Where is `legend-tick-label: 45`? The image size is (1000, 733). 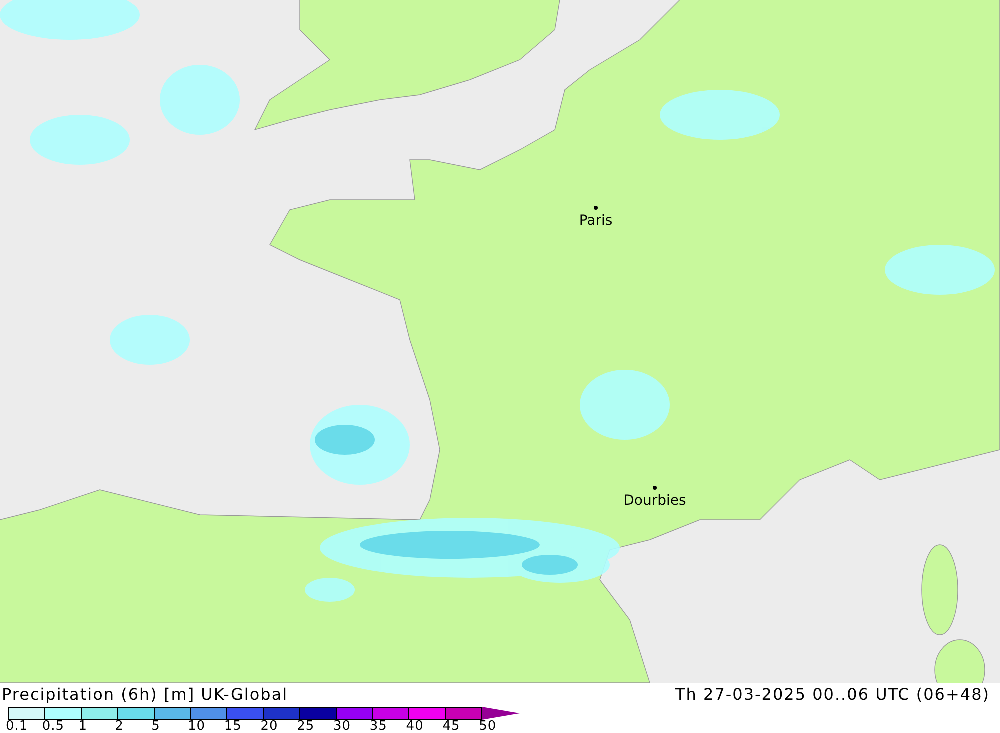 legend-tick-label: 45 is located at coordinates (452, 726).